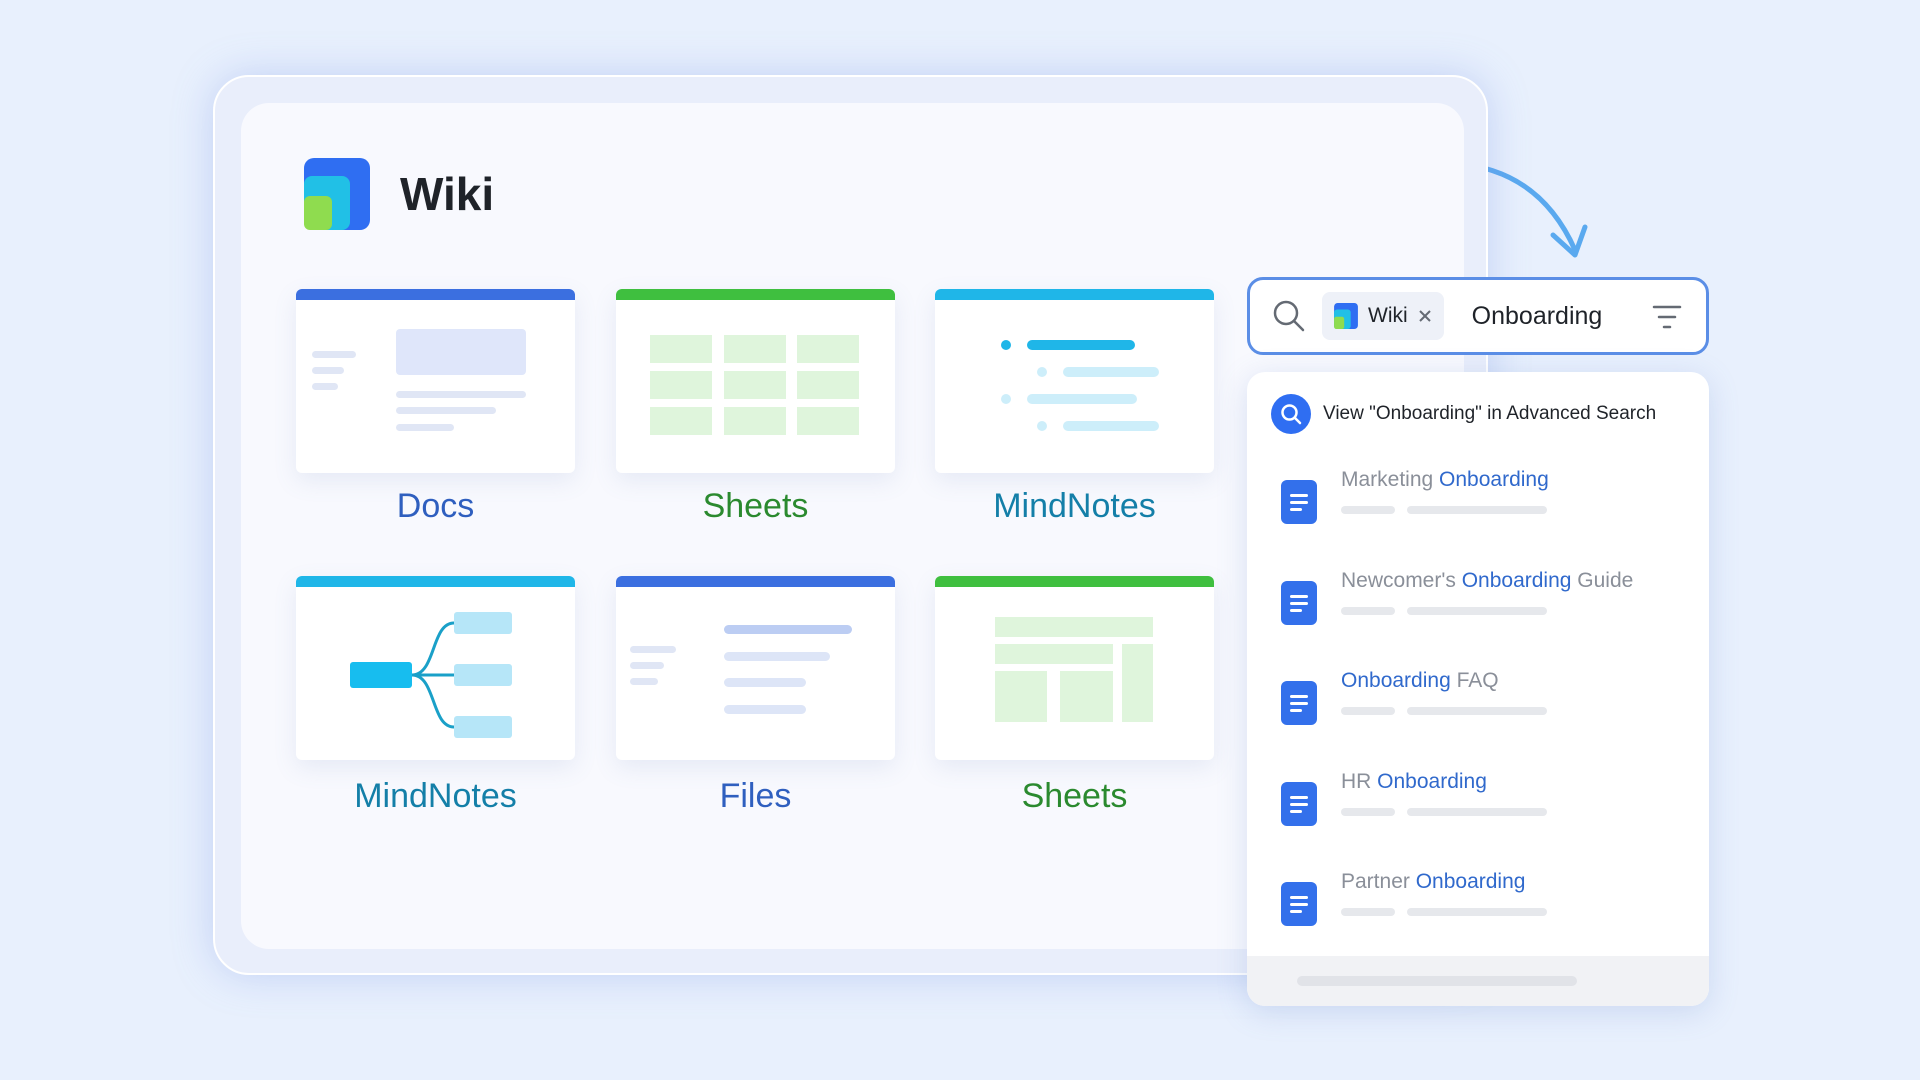 This screenshot has width=1920, height=1080. I want to click on result-title: Newcomer's Onboarding Guide, so click(1487, 580).